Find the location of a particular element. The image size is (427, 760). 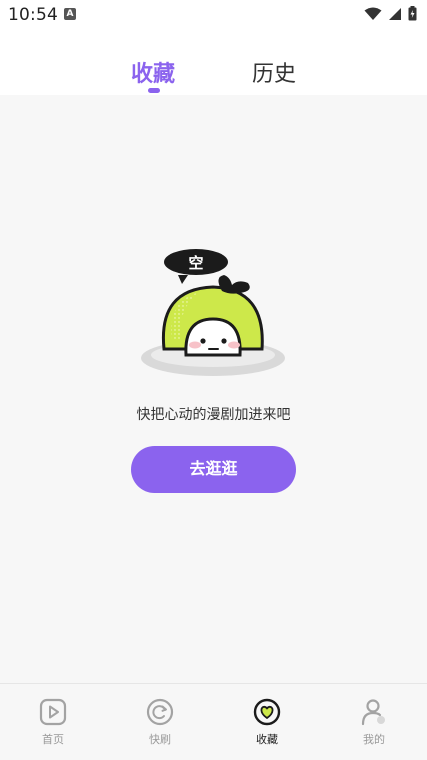

nav-item-favorites: 收藏 is located at coordinates (267, 722).